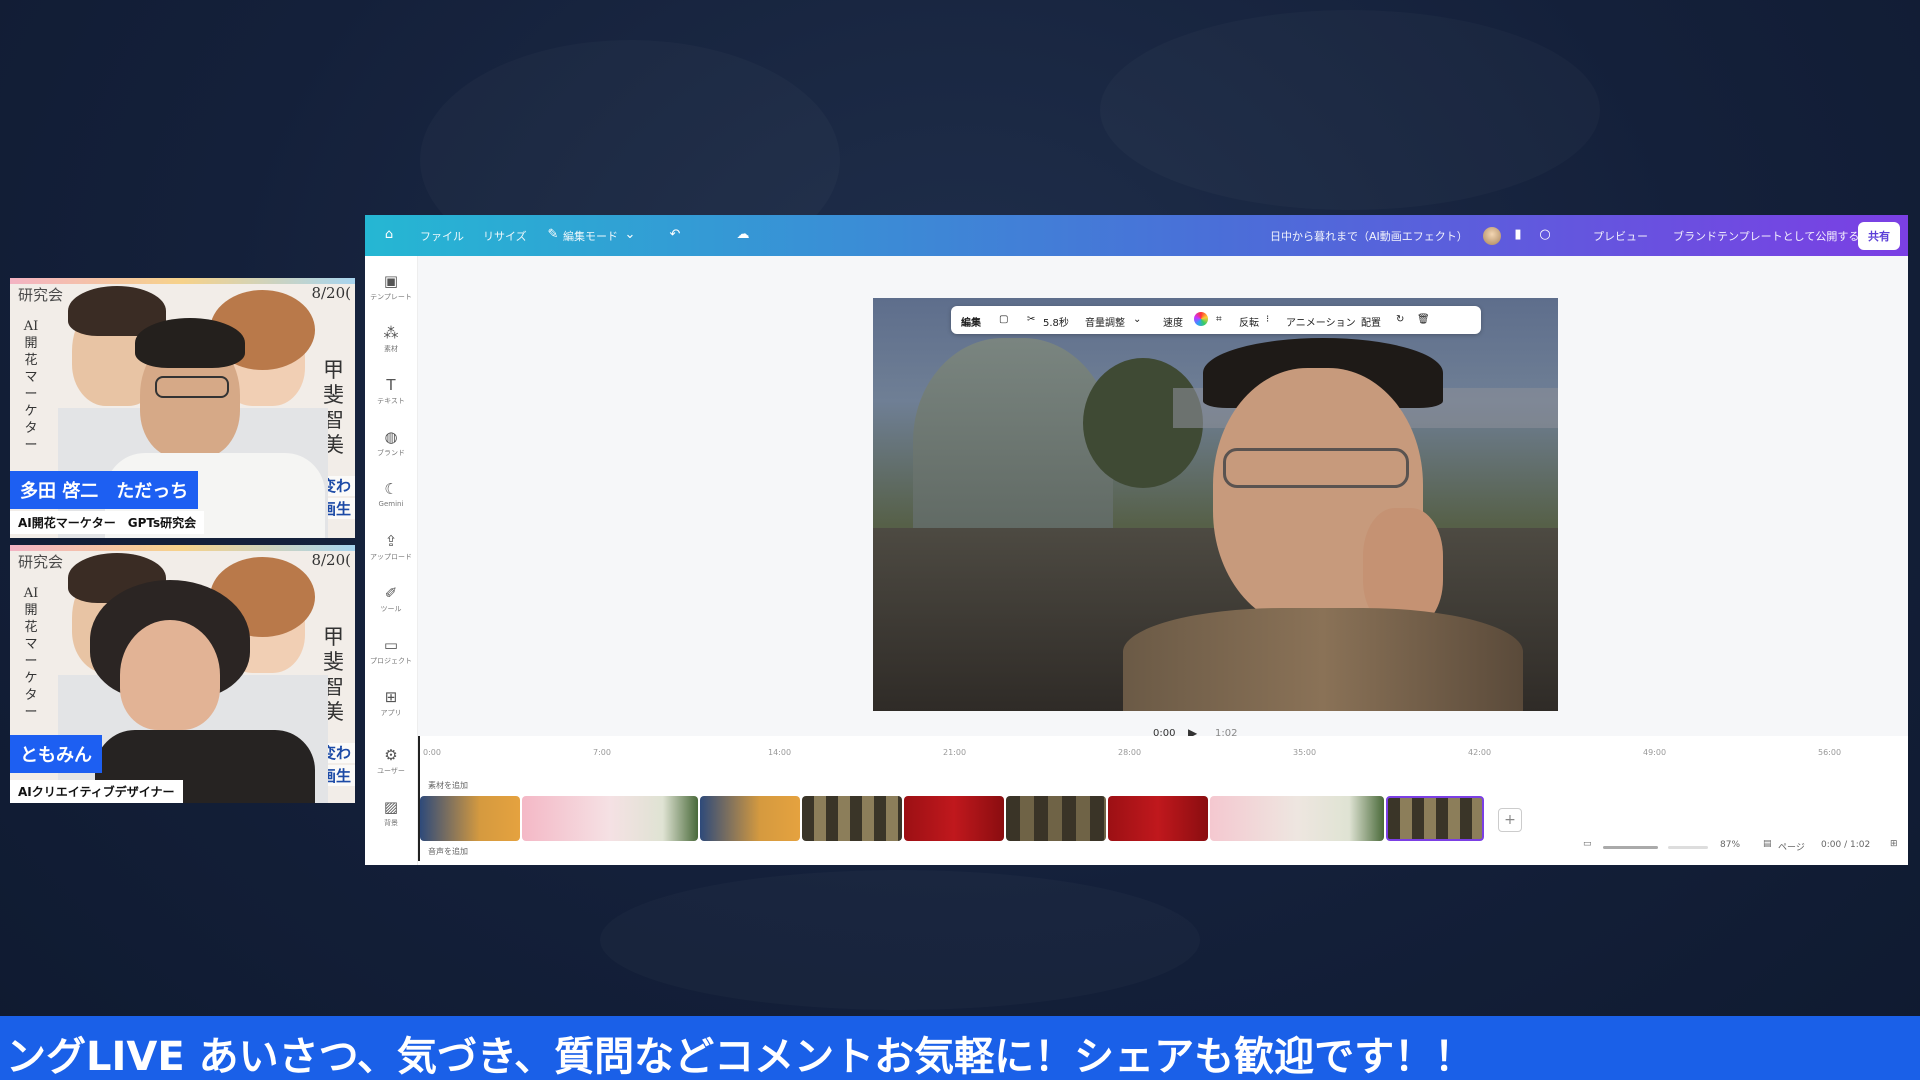 The width and height of the screenshot is (1920, 1080). I want to click on user-icon: ⚙, so click(391, 755).